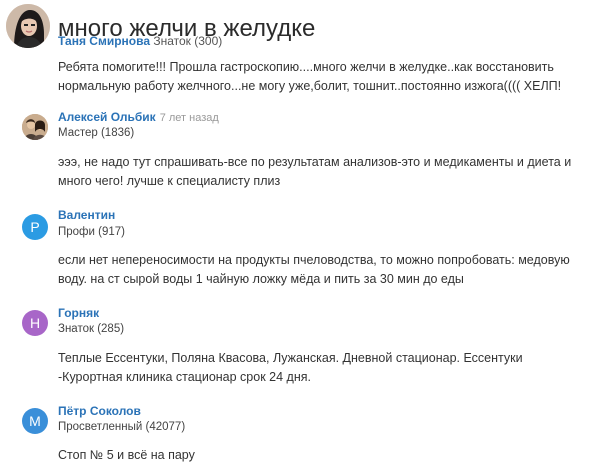 The width and height of the screenshot is (600, 465). Describe the element at coordinates (104, 41) in the screenshot. I see `question-author-name: Таня Смирнова` at that location.